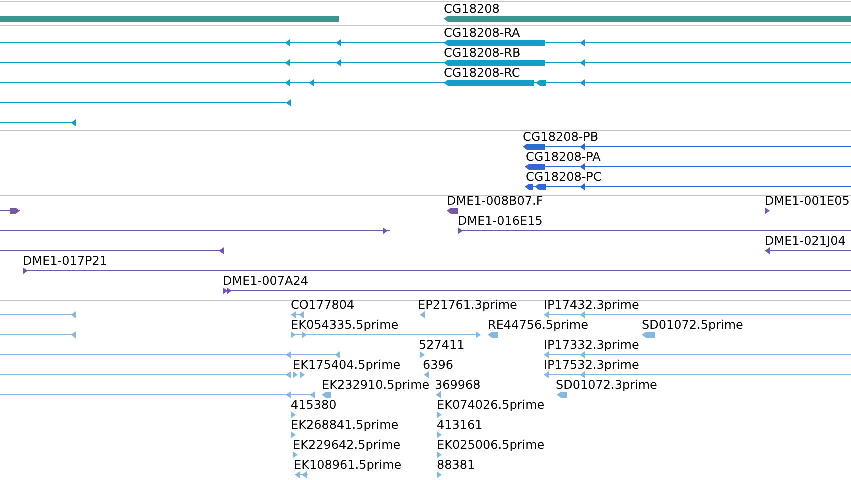 This screenshot has height=480, width=851. I want to click on feature-label: RE44756.5prime, so click(538, 325).